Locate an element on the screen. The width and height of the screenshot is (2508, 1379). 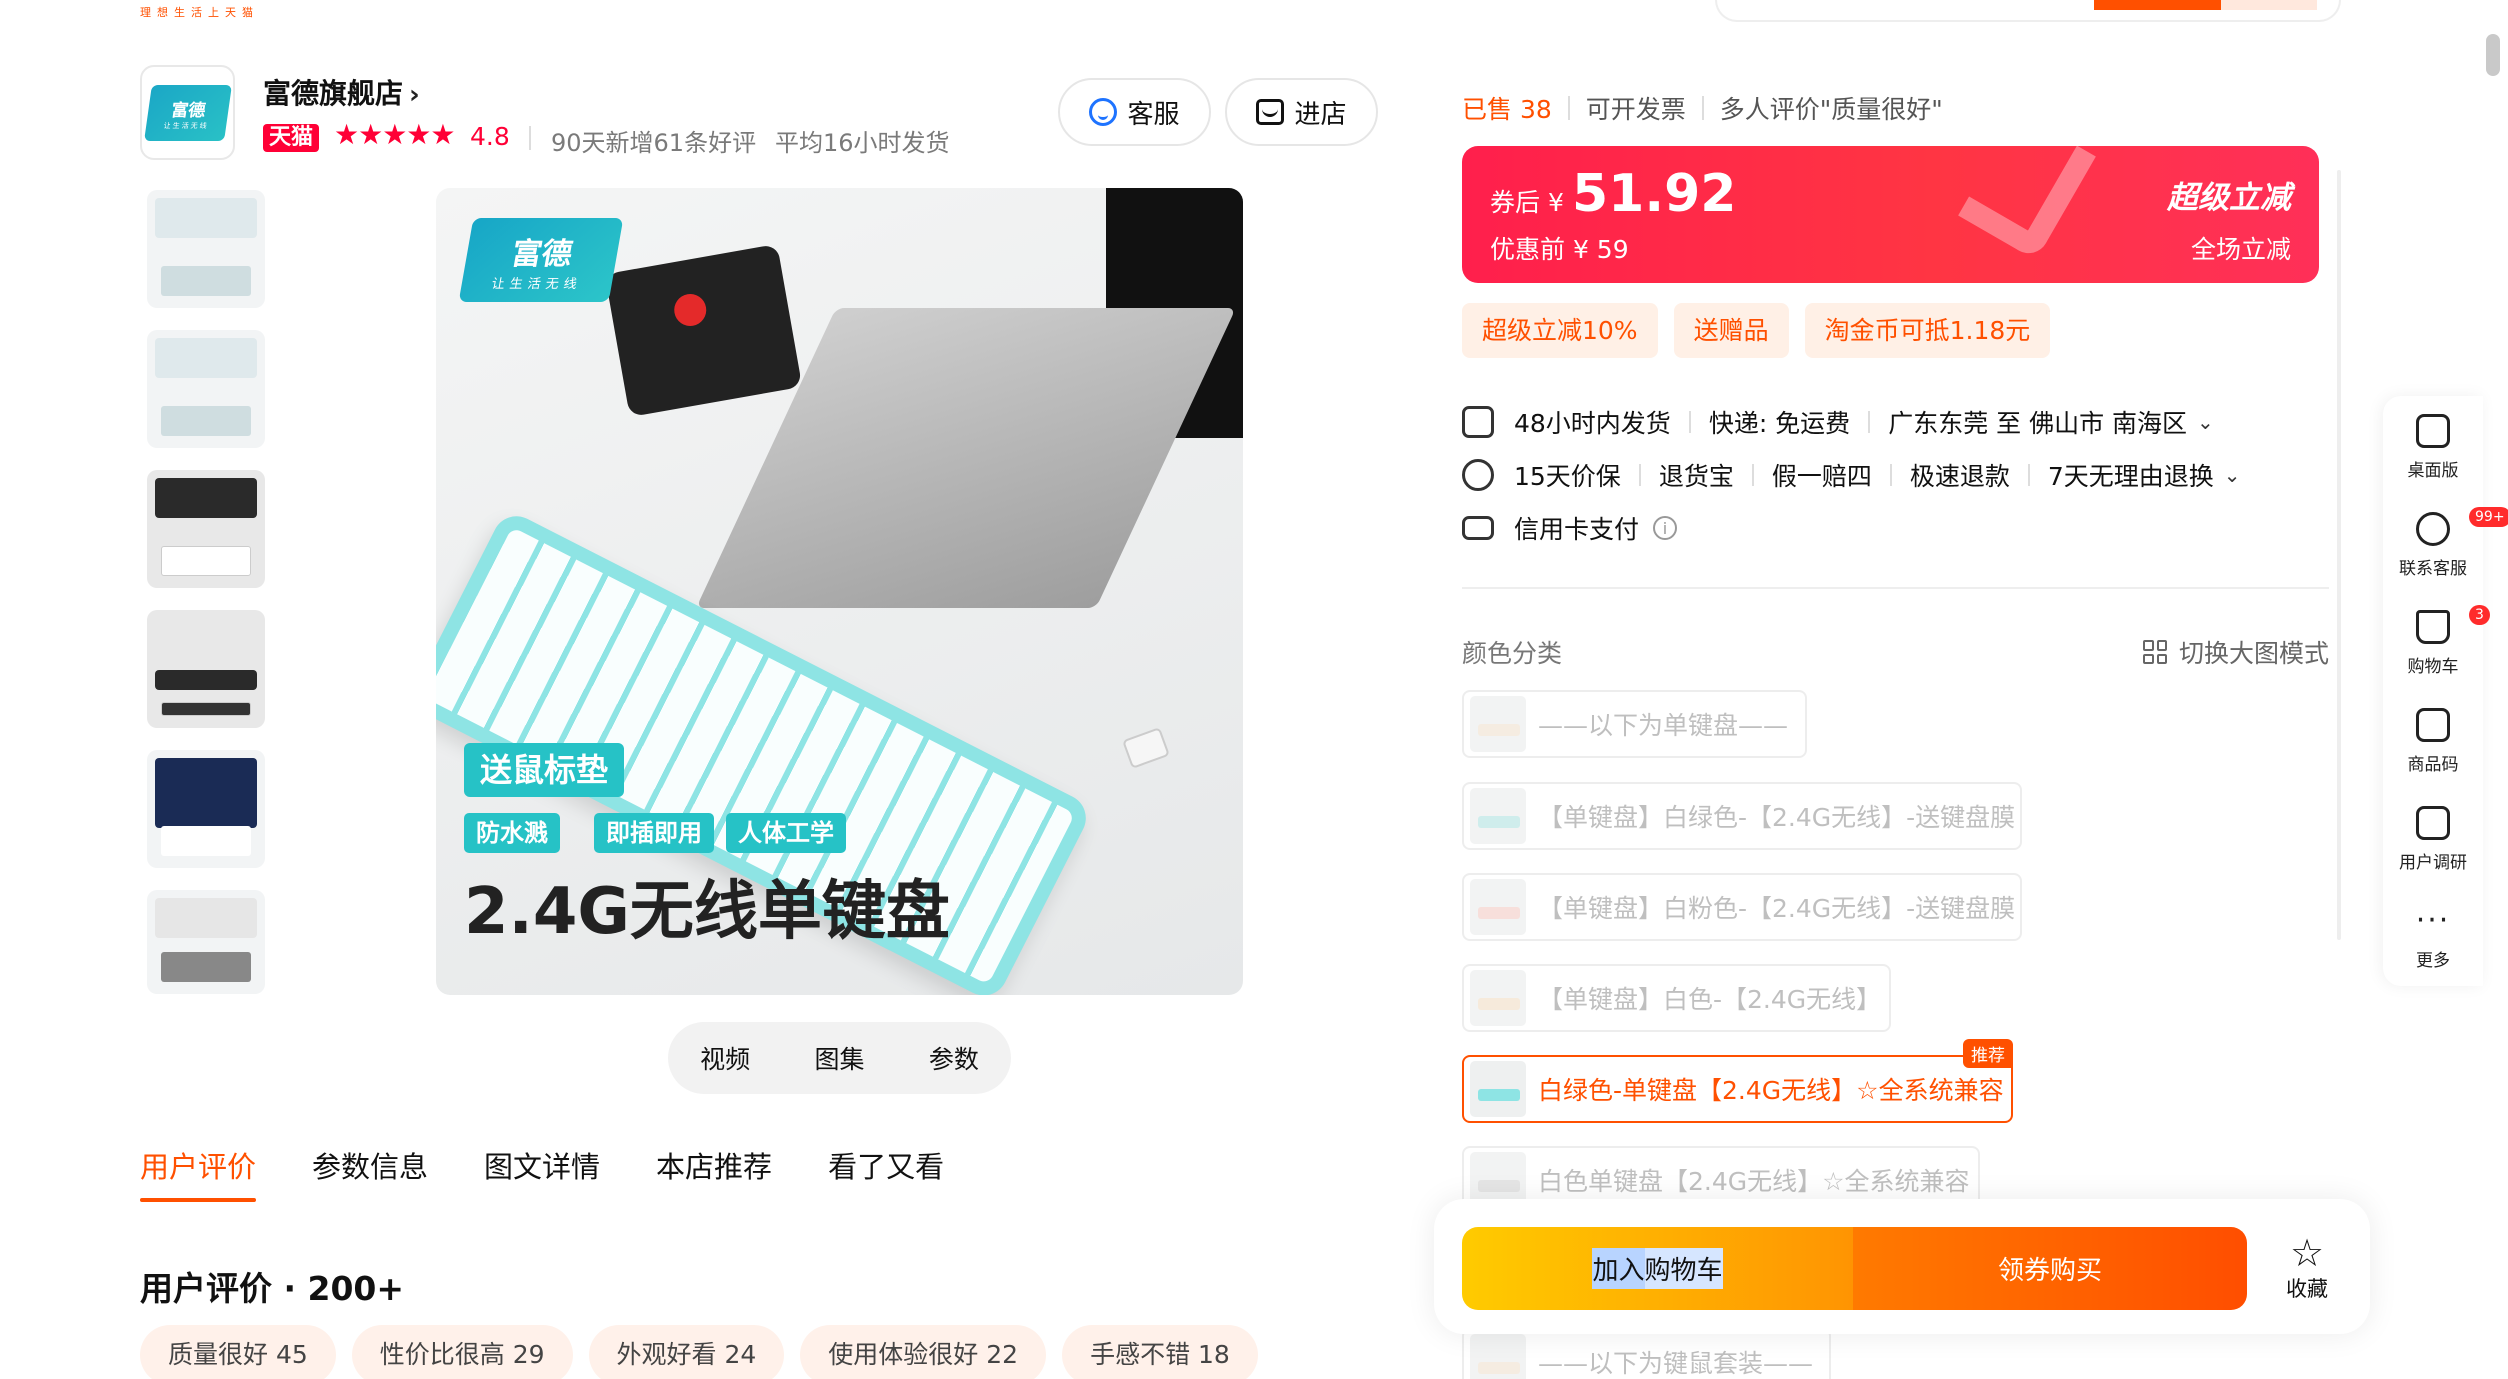
grid-icon is located at coordinates (2155, 652).